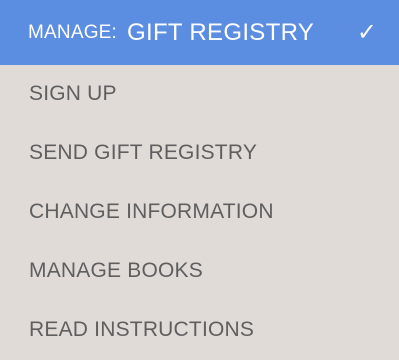  Describe the element at coordinates (73, 32) in the screenshot. I see `header-prefix-label: MANAGE:` at that location.